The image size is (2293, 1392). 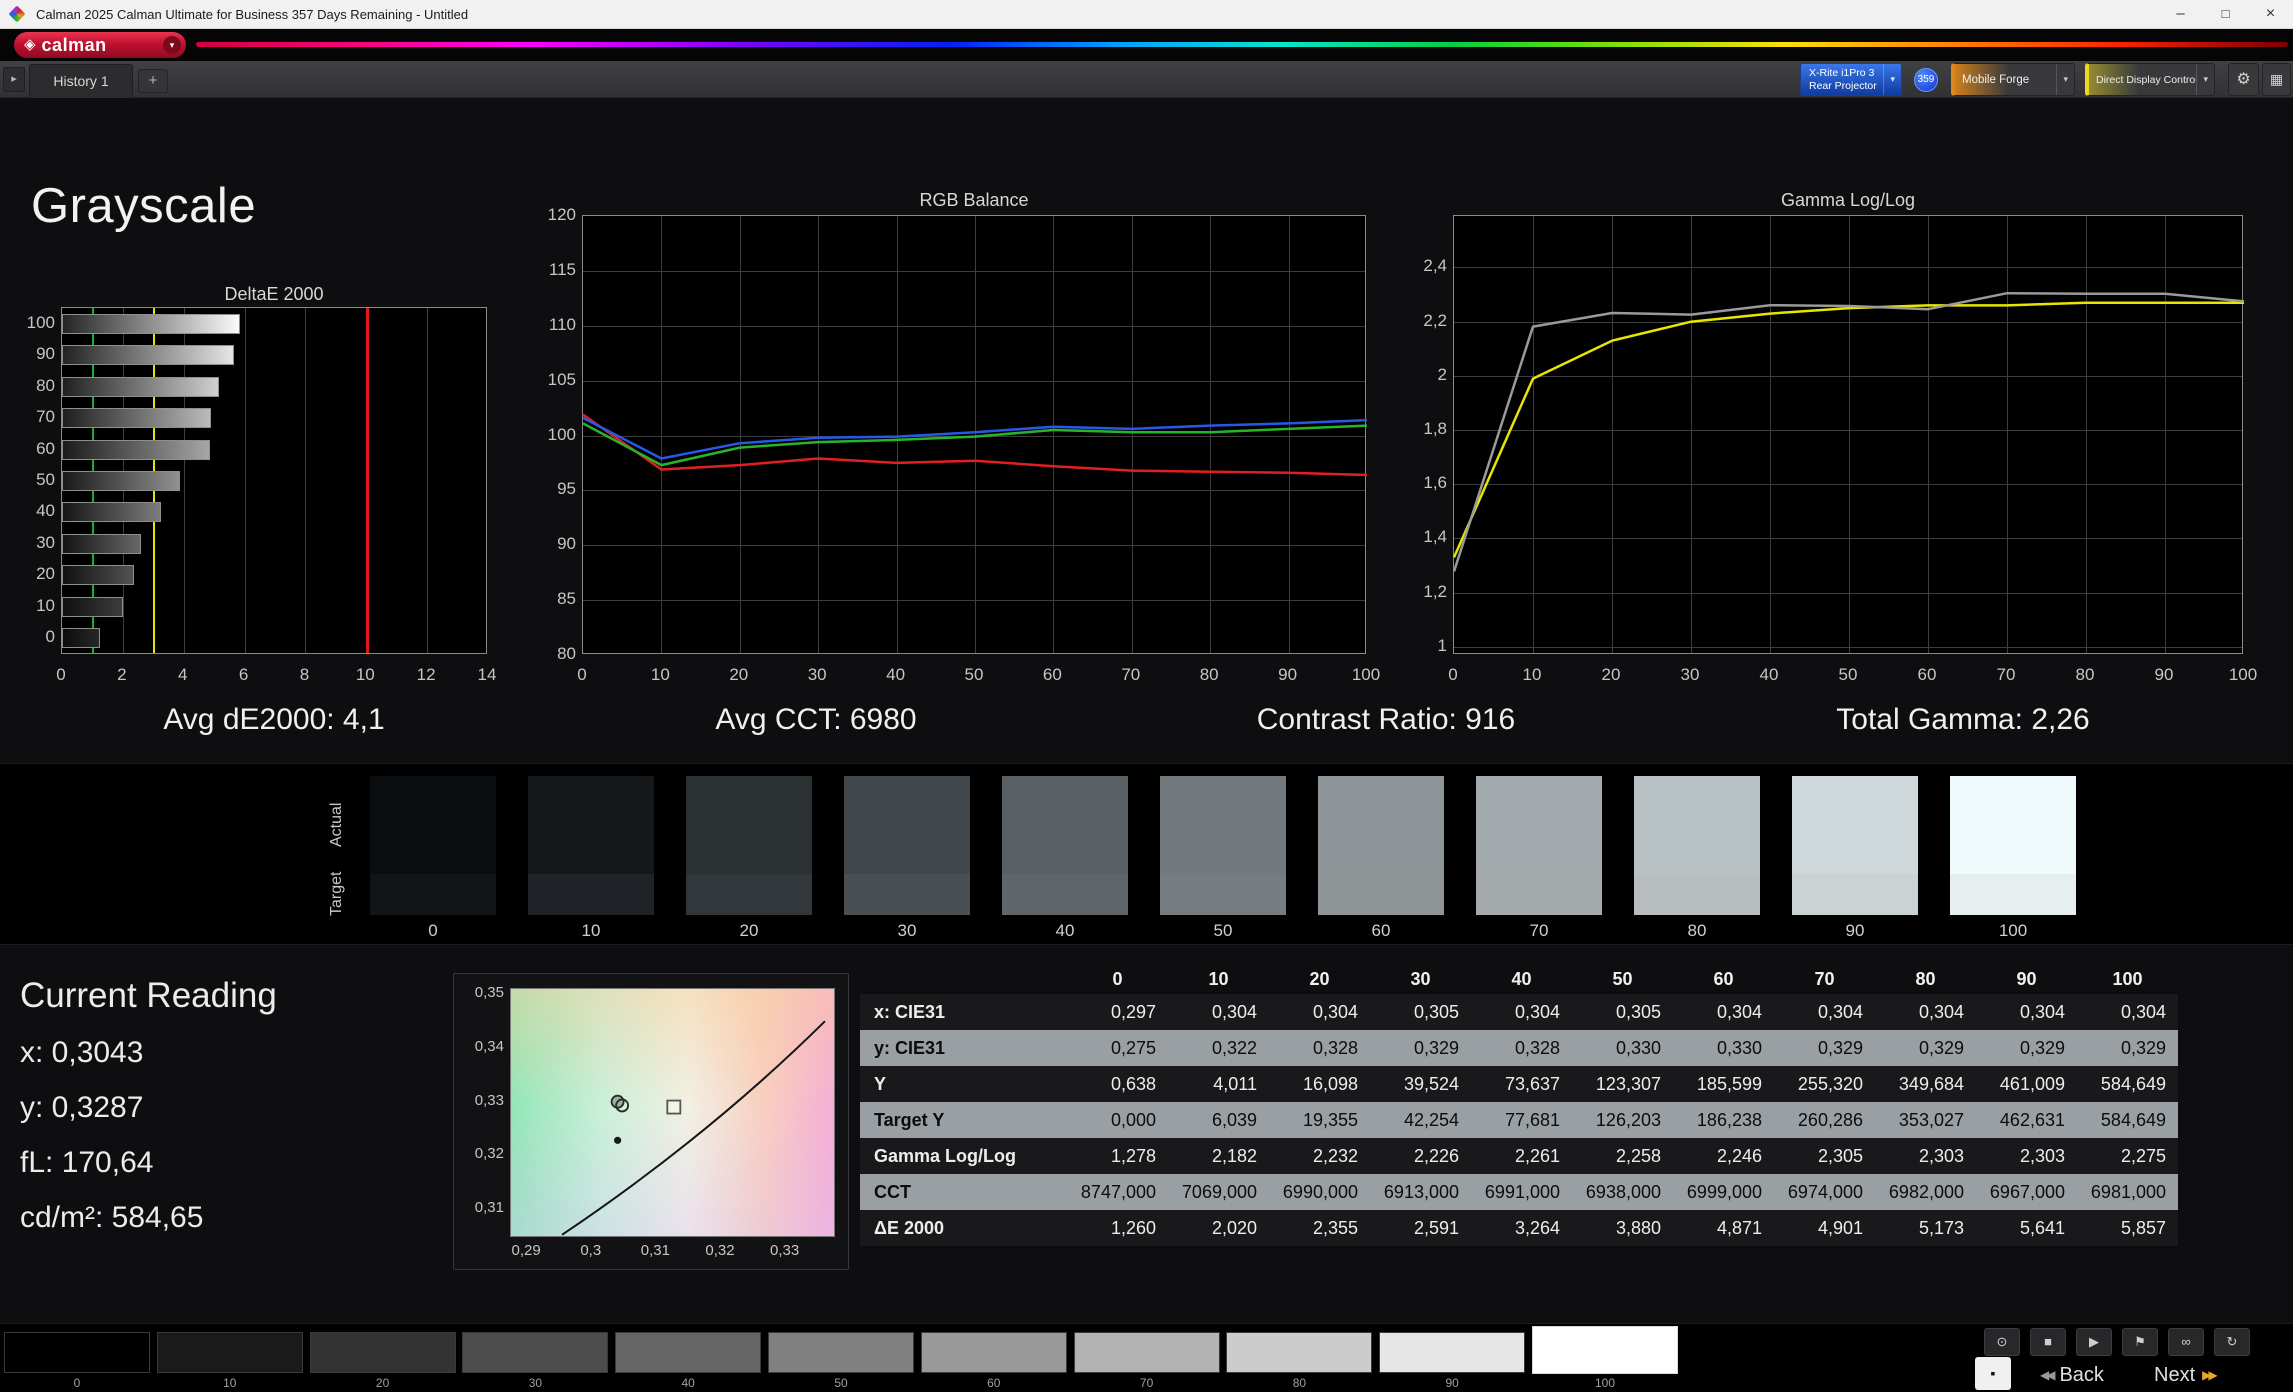 I want to click on next-button: Next ▶▶, so click(x=2186, y=1375).